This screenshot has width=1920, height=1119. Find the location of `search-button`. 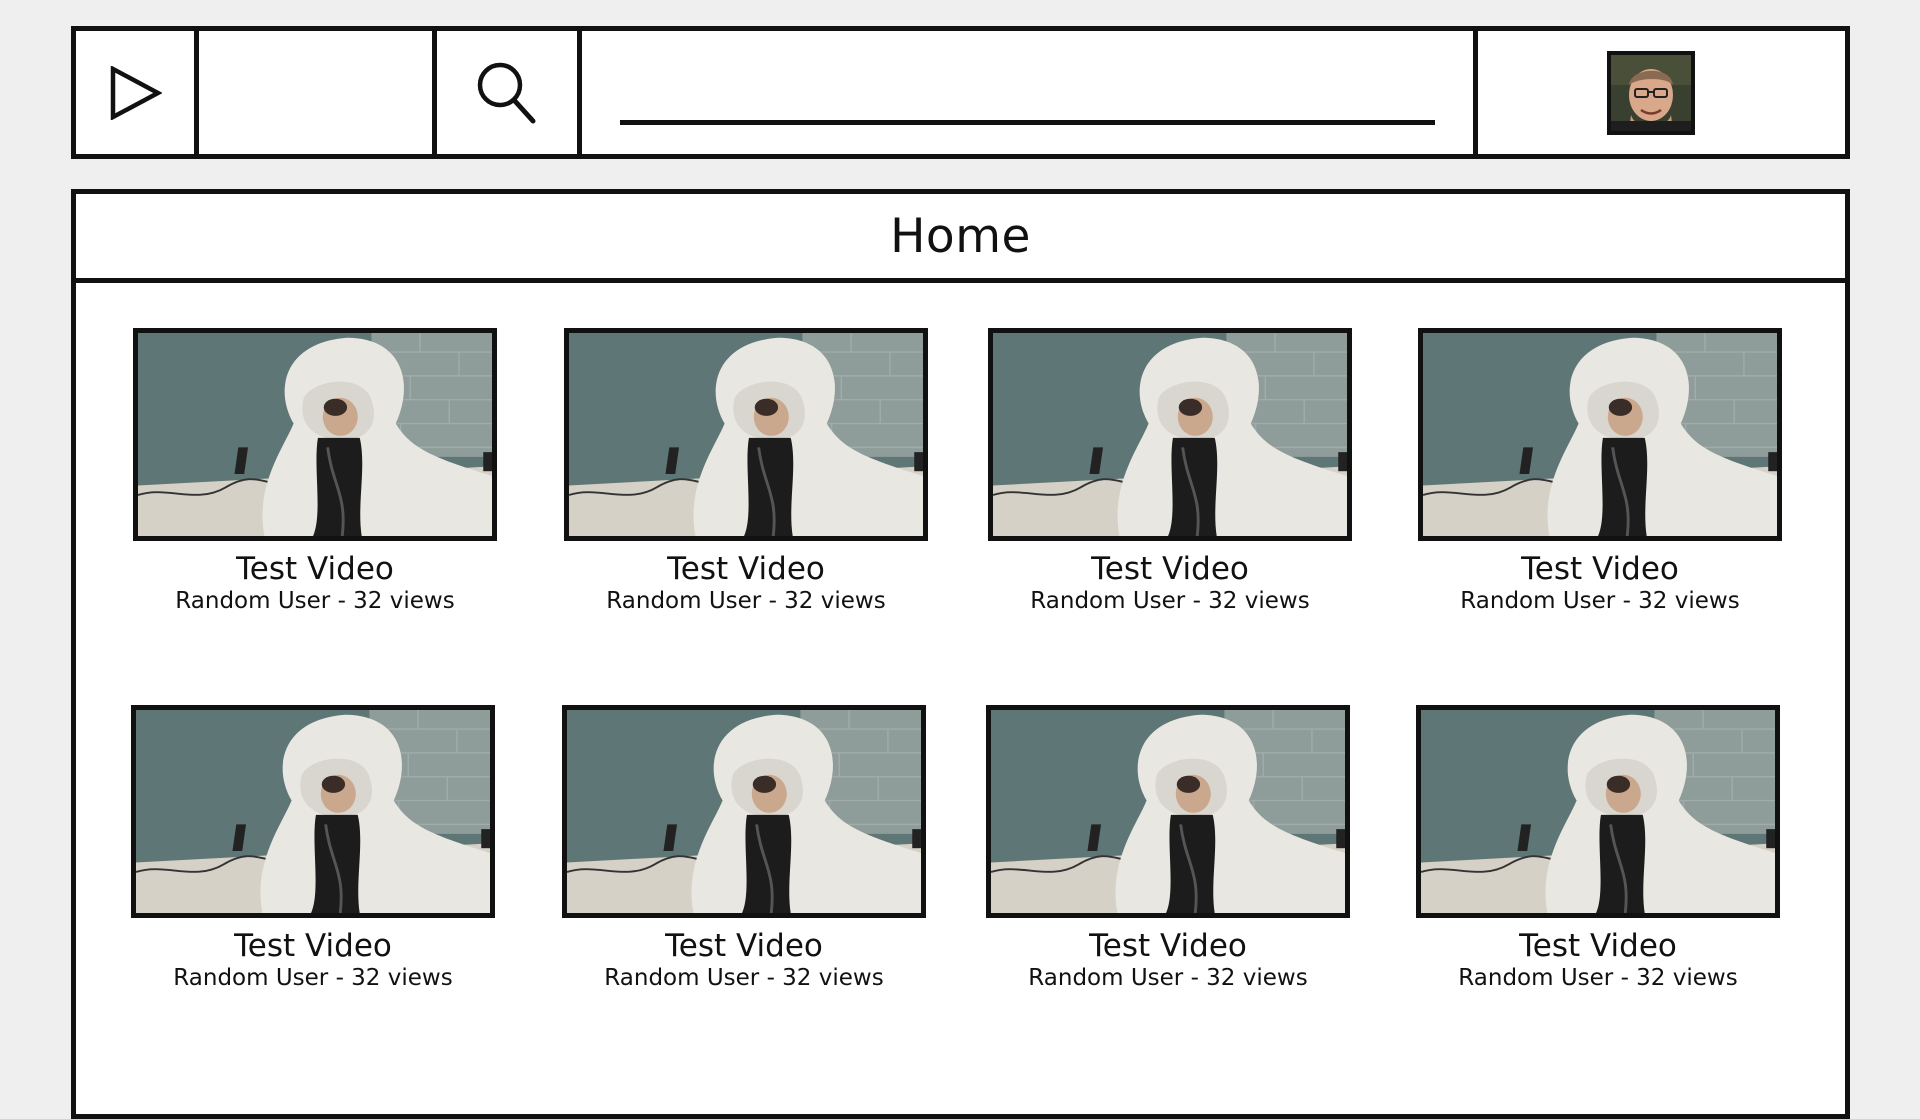

search-button is located at coordinates (509, 92).